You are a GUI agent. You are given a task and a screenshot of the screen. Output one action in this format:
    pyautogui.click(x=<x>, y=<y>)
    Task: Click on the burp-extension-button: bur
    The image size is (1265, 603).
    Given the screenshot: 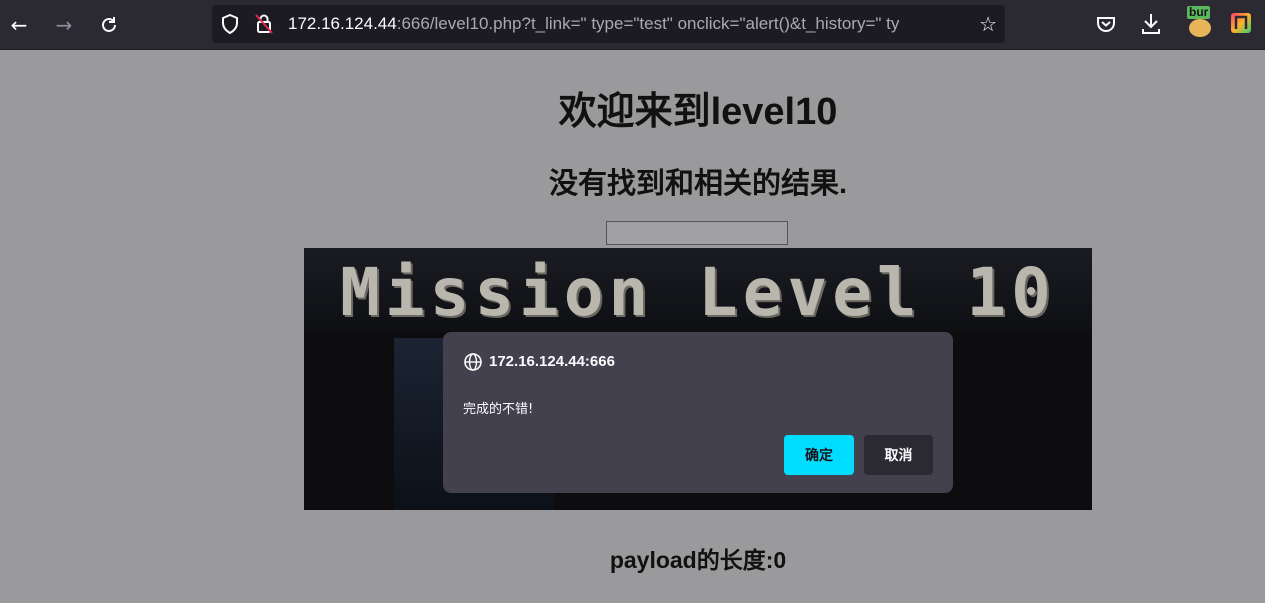 What is the action you would take?
    pyautogui.click(x=1200, y=23)
    